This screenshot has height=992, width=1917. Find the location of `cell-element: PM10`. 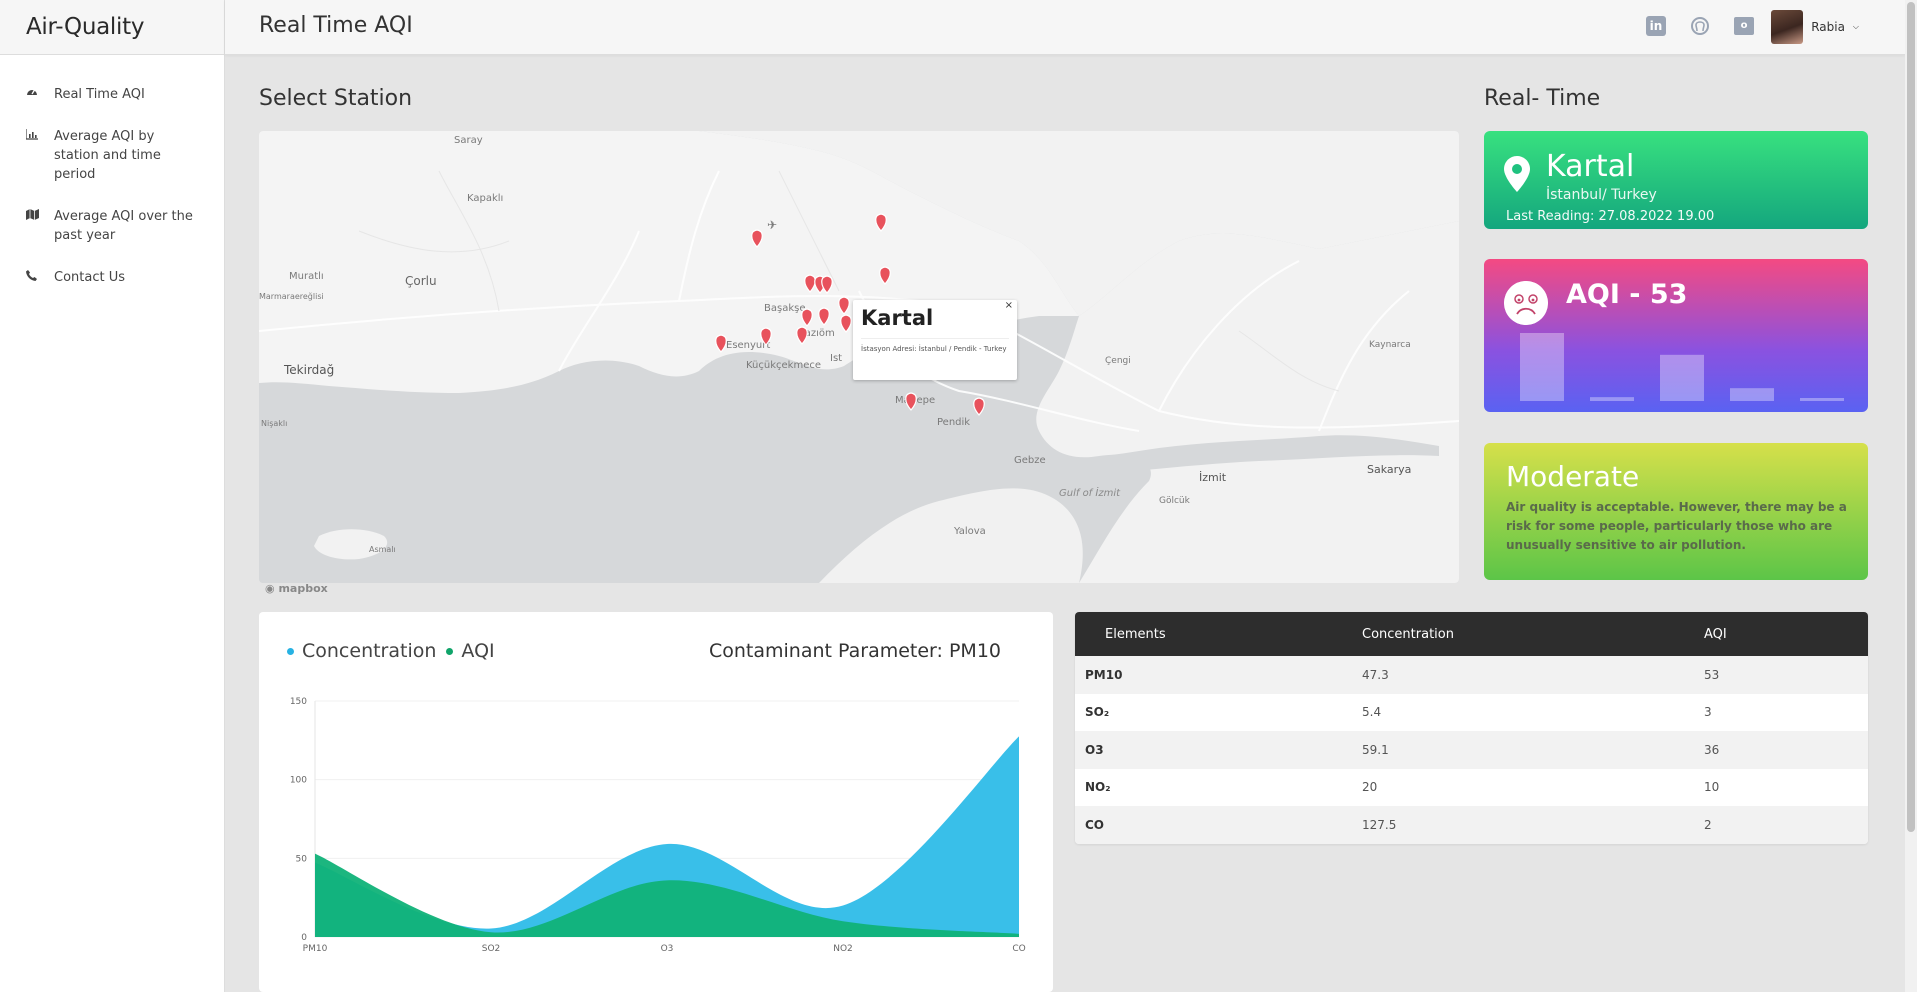

cell-element: PM10 is located at coordinates (1104, 674).